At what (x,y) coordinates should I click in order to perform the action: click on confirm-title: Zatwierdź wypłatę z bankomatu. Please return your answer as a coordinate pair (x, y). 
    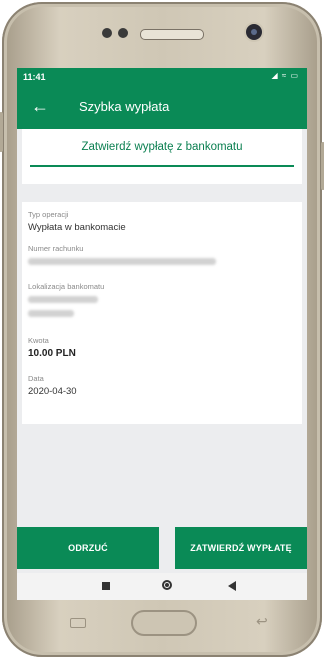
    Looking at the image, I should click on (162, 147).